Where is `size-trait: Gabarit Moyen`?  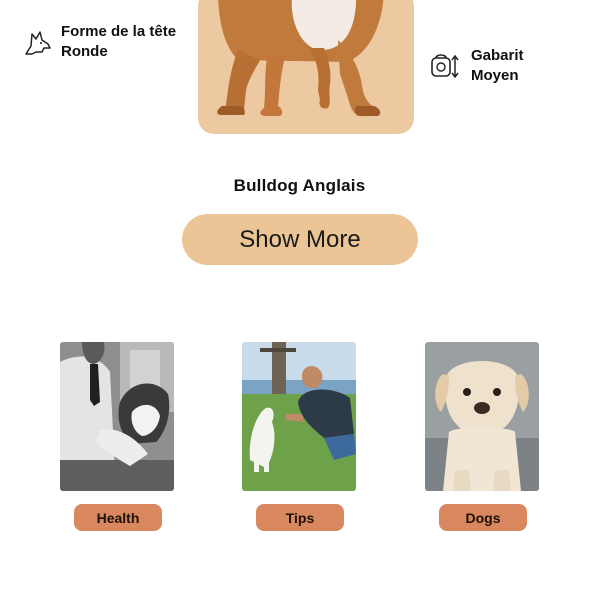
size-trait: Gabarit Moyen is located at coordinates (477, 66).